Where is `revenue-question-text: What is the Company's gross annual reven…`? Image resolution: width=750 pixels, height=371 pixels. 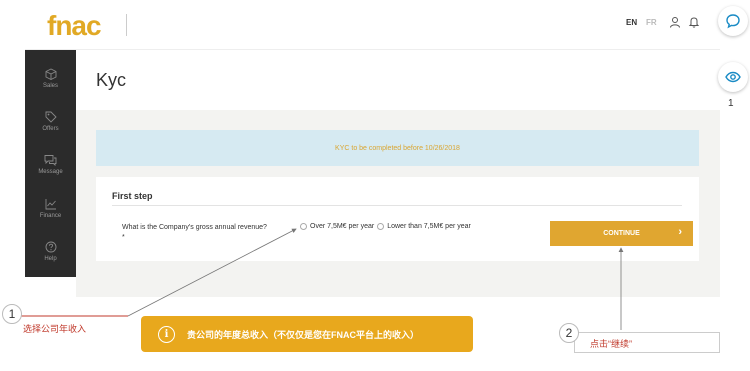 revenue-question-text: What is the Company's gross annual reven… is located at coordinates (194, 227).